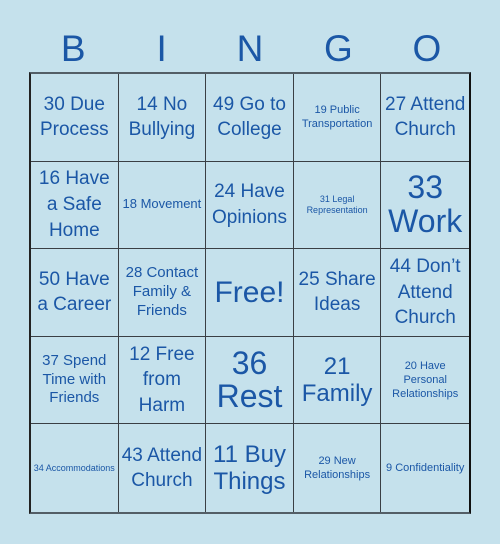 Image resolution: width=500 pixels, height=544 pixels. Describe the element at coordinates (162, 293) in the screenshot. I see `bingo-cell: 28 Contact Family & Friends` at that location.